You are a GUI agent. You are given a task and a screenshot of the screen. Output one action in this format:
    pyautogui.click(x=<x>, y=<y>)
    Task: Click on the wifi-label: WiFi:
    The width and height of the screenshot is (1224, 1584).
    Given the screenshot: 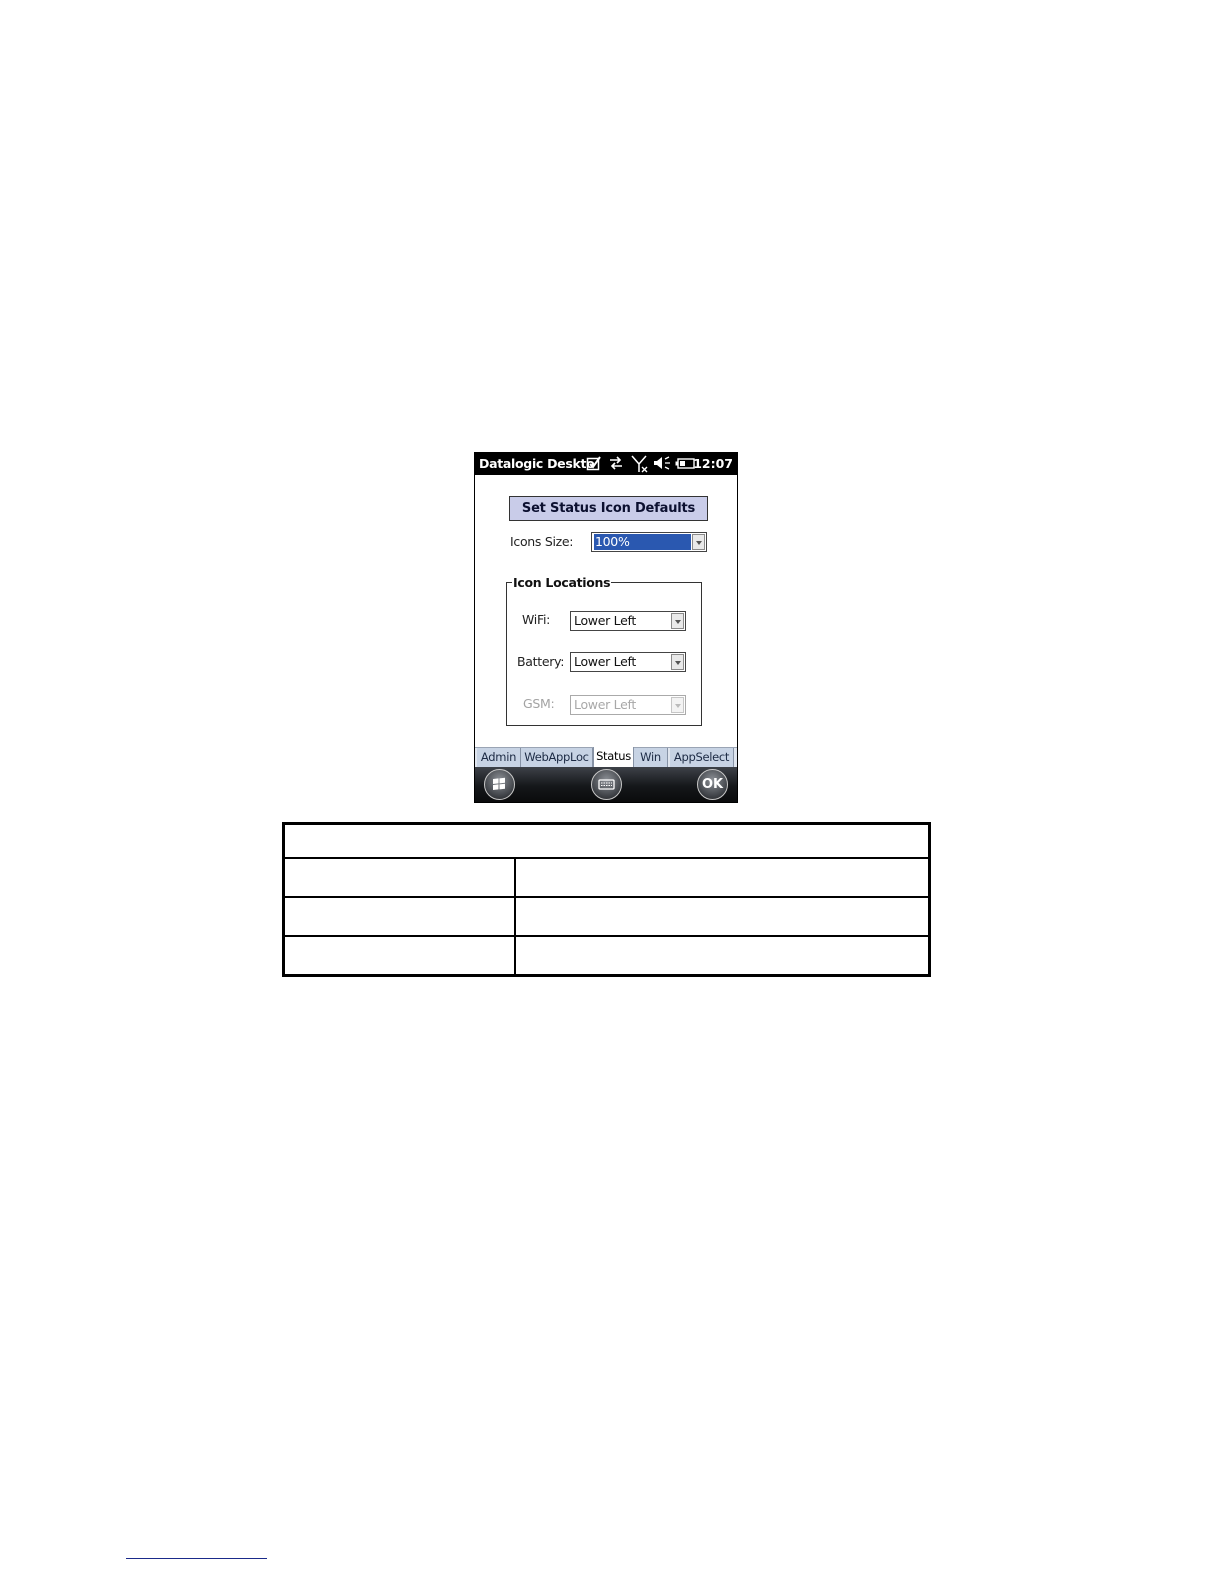 What is the action you would take?
    pyautogui.click(x=536, y=619)
    